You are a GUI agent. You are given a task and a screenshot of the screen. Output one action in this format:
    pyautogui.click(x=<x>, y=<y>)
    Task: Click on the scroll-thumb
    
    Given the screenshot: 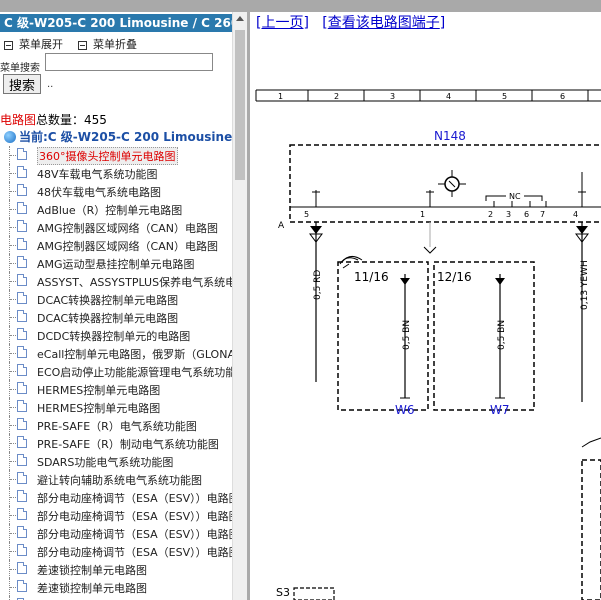 What is the action you would take?
    pyautogui.click(x=240, y=105)
    